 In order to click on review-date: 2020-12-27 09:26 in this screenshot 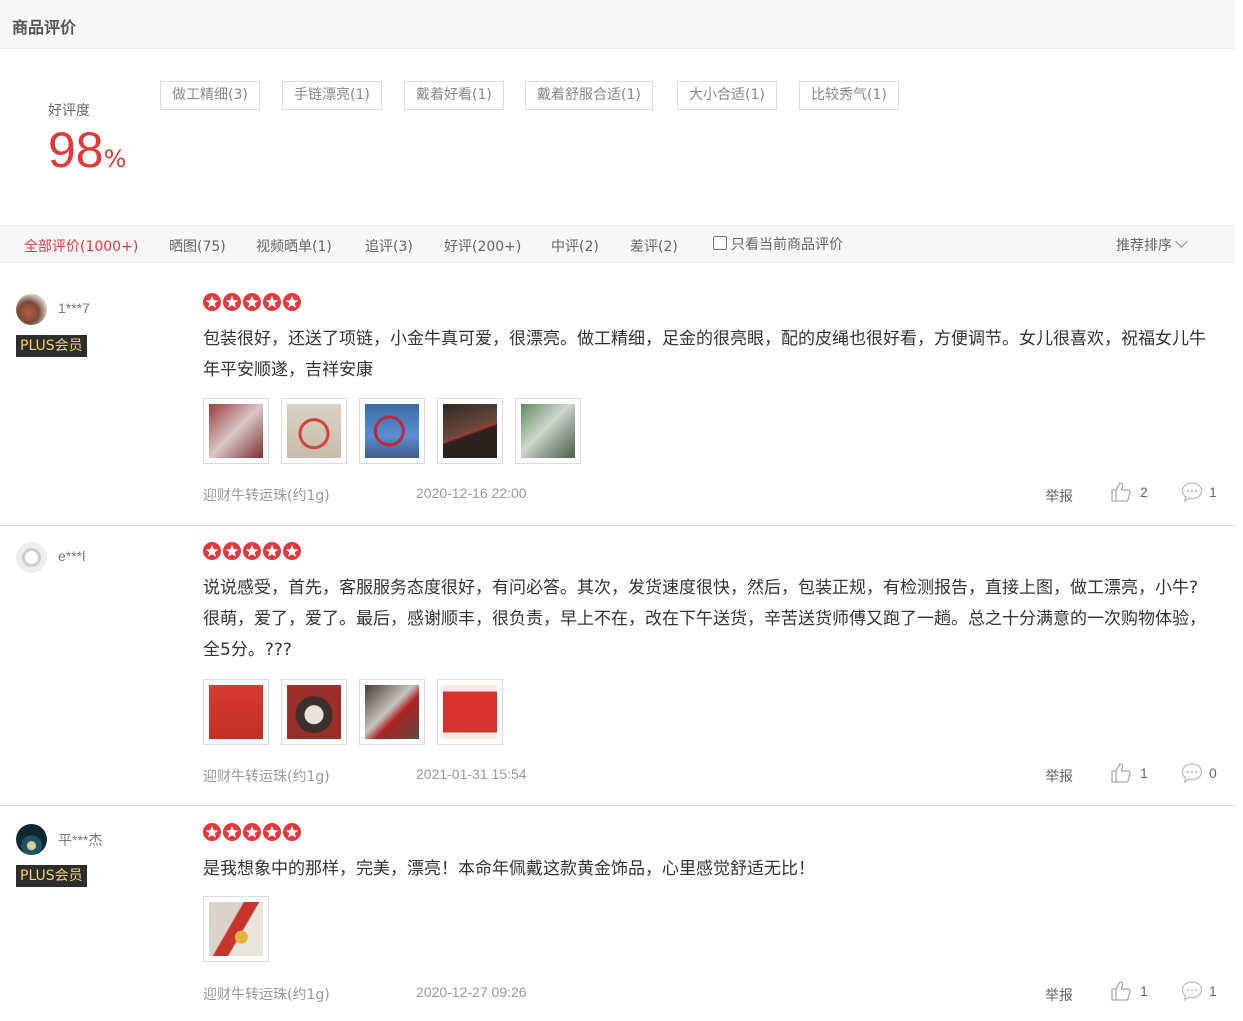, I will do `click(471, 992)`.